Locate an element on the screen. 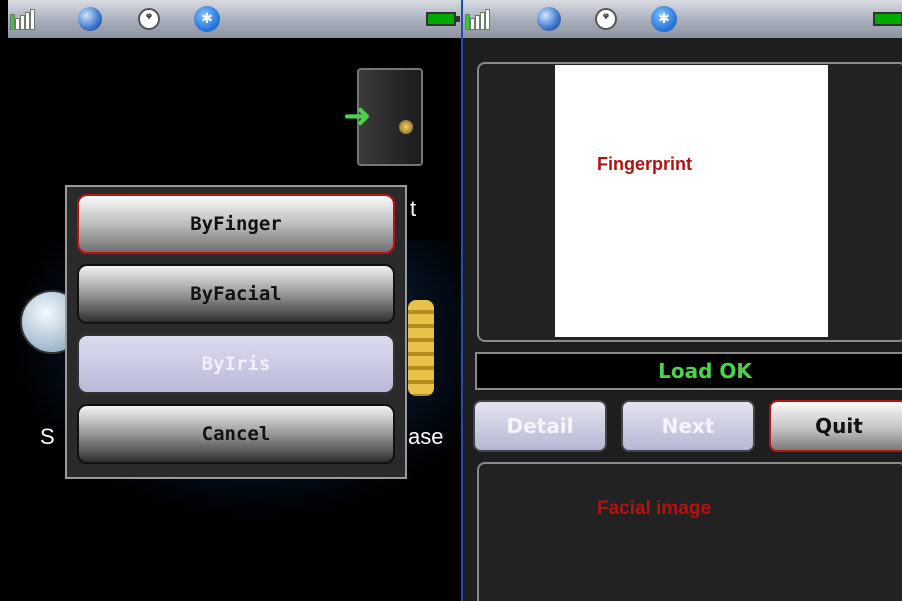  fingerprint-image-area is located at coordinates (691, 201).